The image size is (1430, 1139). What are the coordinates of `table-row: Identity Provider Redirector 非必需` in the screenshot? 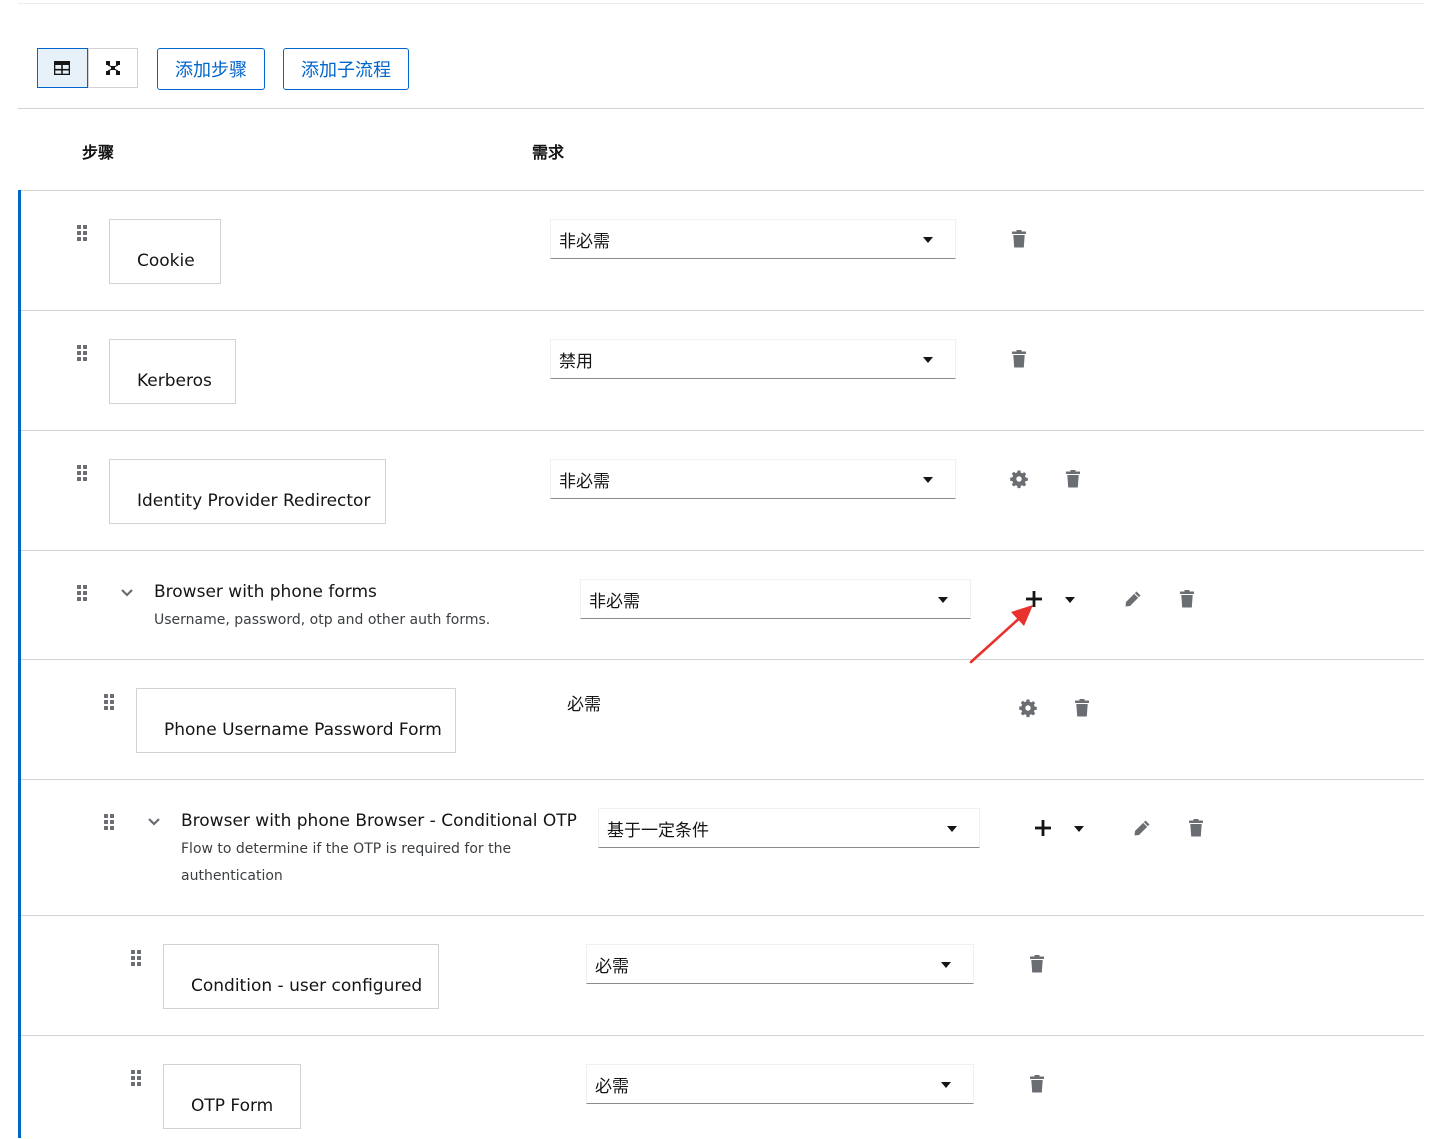 It's located at (722, 490).